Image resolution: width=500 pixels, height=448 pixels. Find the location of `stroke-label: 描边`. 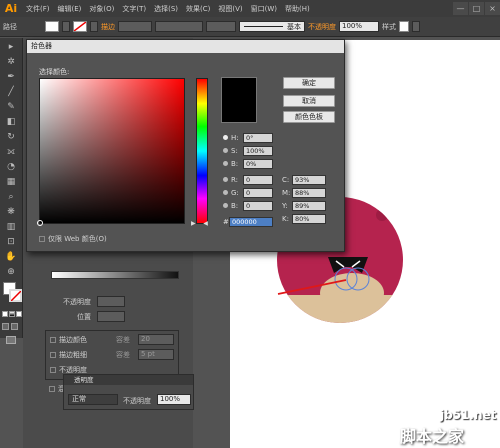

stroke-label: 描边 is located at coordinates (108, 27).